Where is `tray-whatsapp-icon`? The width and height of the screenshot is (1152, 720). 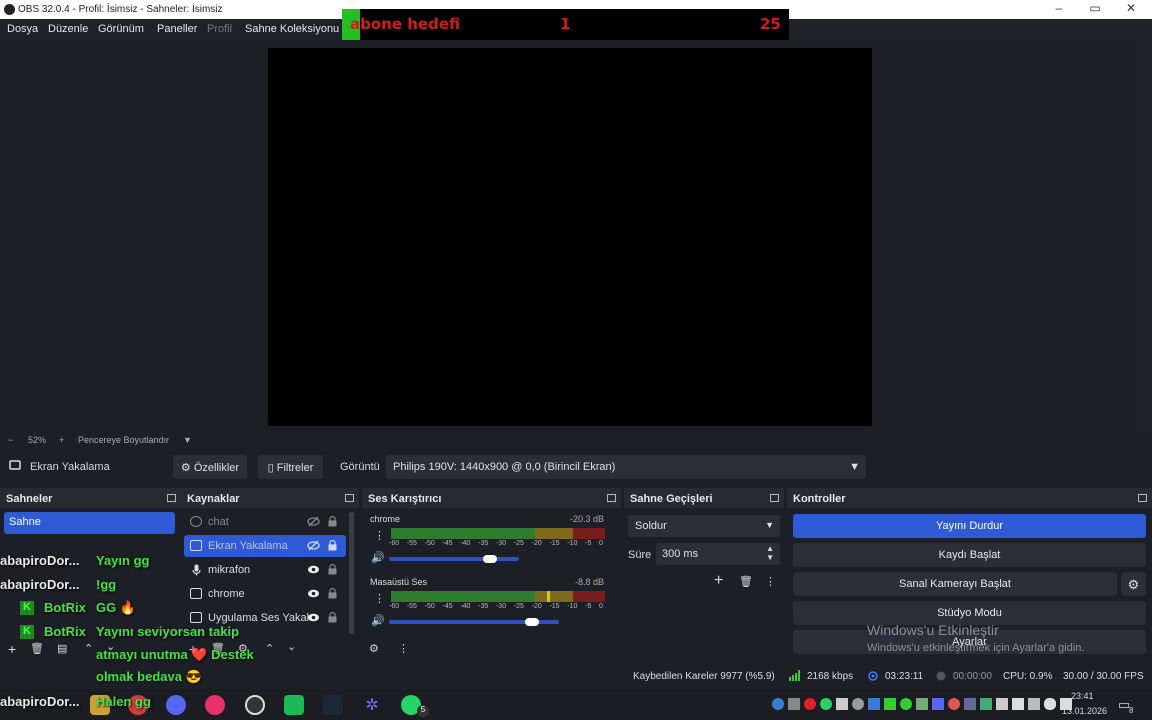
tray-whatsapp-icon is located at coordinates (826, 704).